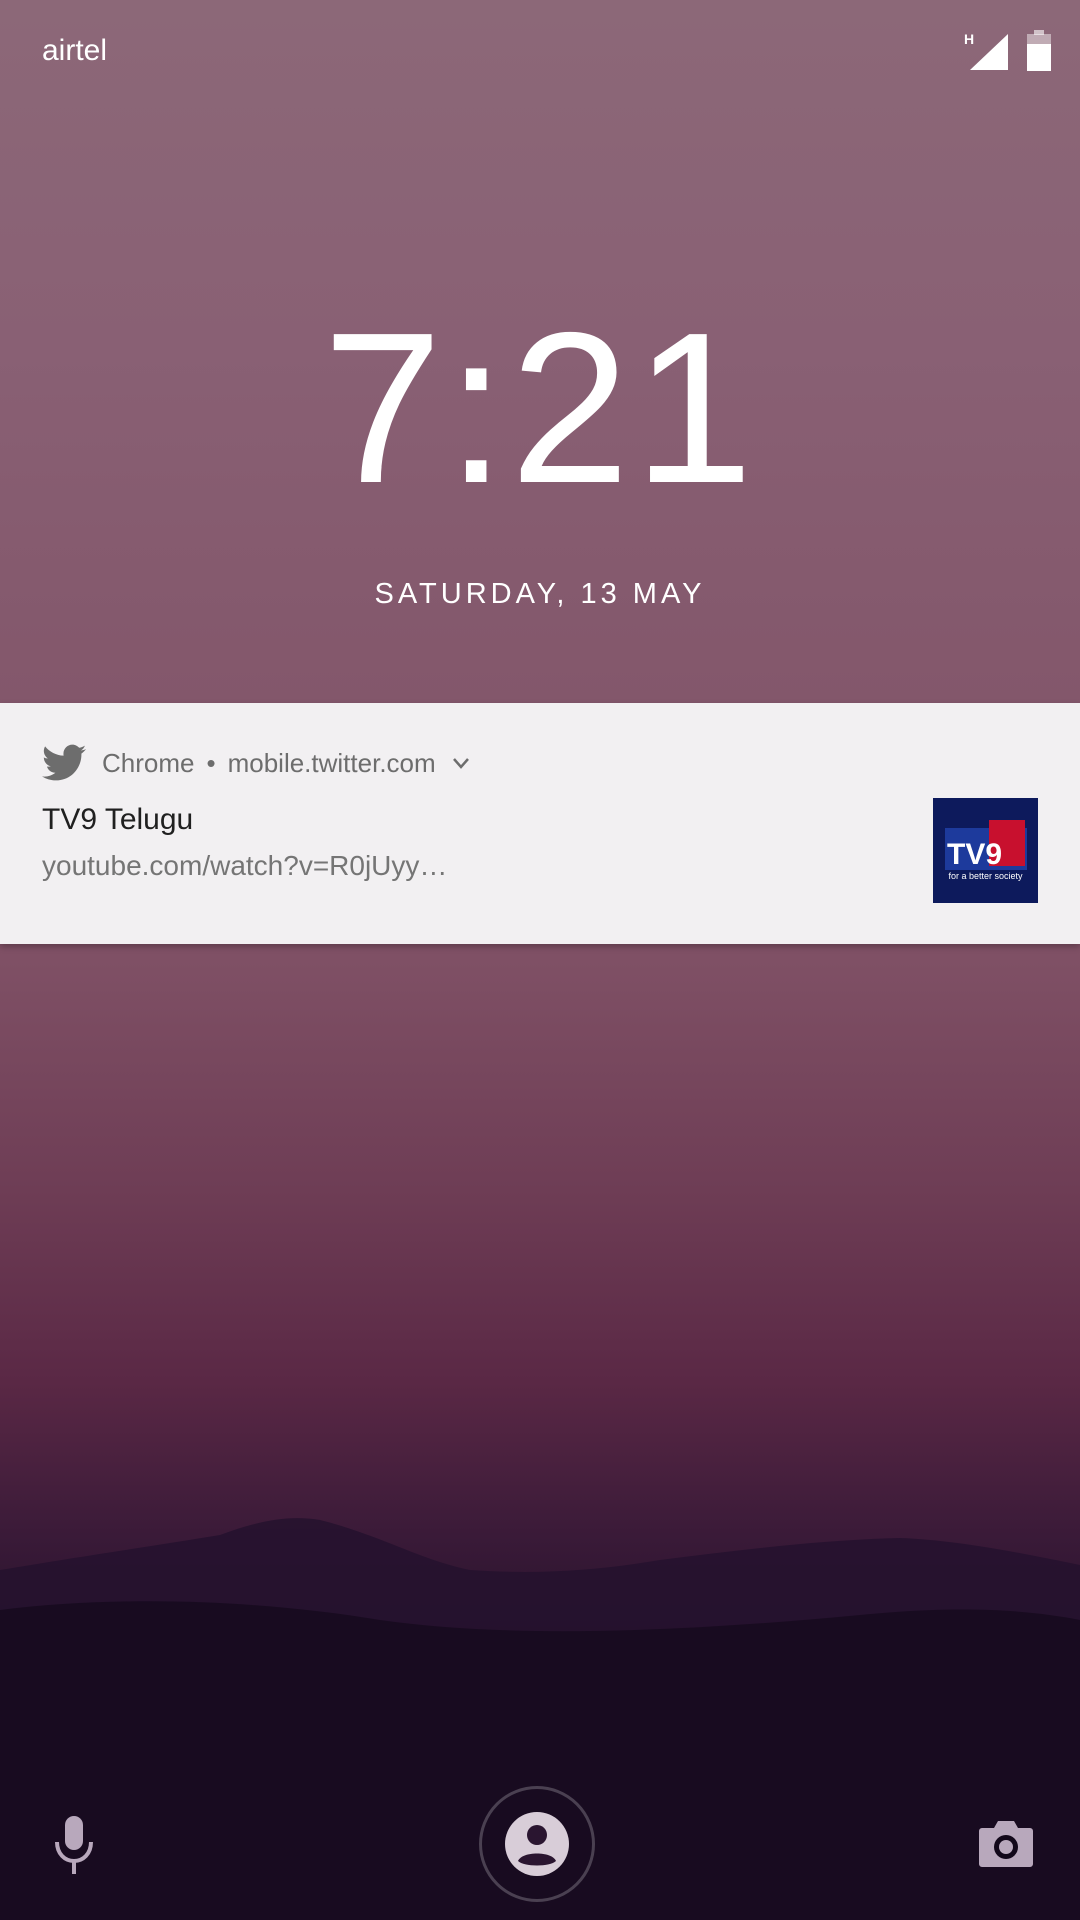 The width and height of the screenshot is (1080, 1920). What do you see at coordinates (75, 50) in the screenshot?
I see `carrier-name: airtel` at bounding box center [75, 50].